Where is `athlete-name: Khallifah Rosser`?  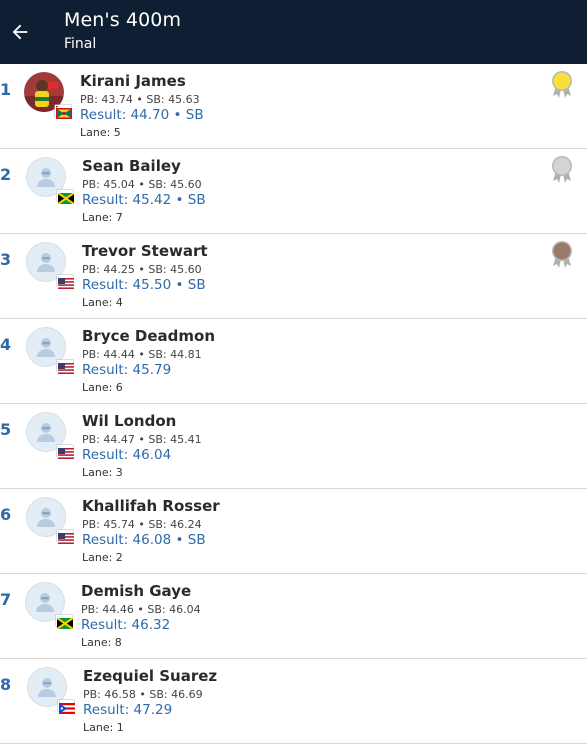
athlete-name: Khallifah Rosser is located at coordinates (151, 506).